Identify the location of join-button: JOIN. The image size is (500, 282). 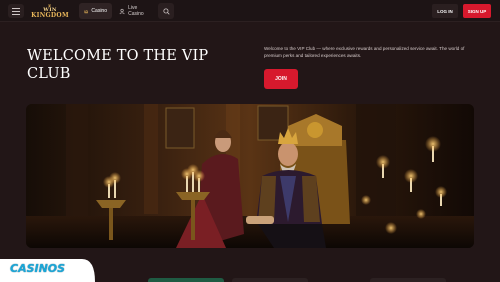
(281, 79).